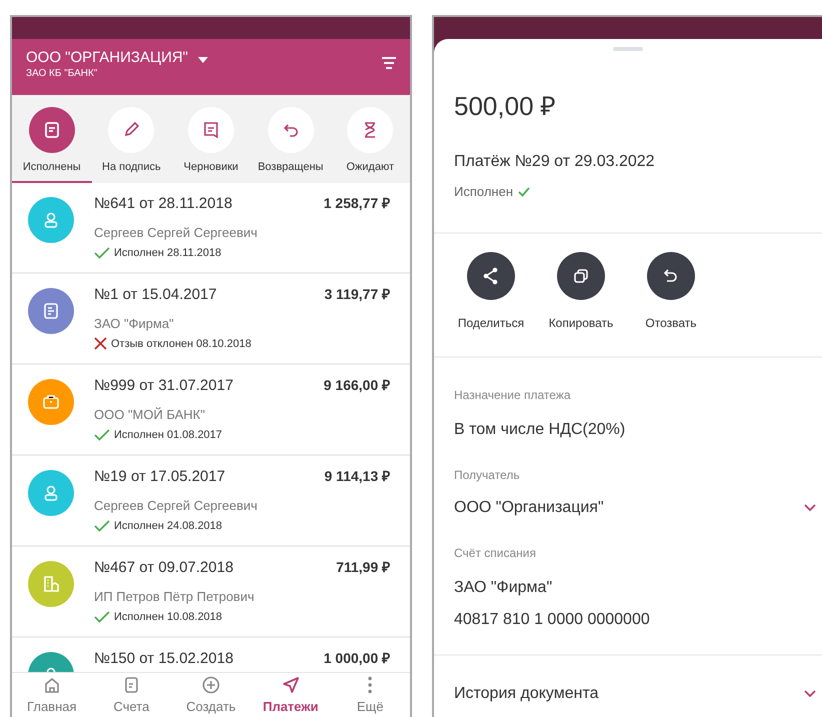 Image resolution: width=822 pixels, height=717 pixels. I want to click on payment-title: Платёж №29 от 29.03.2022, so click(555, 162).